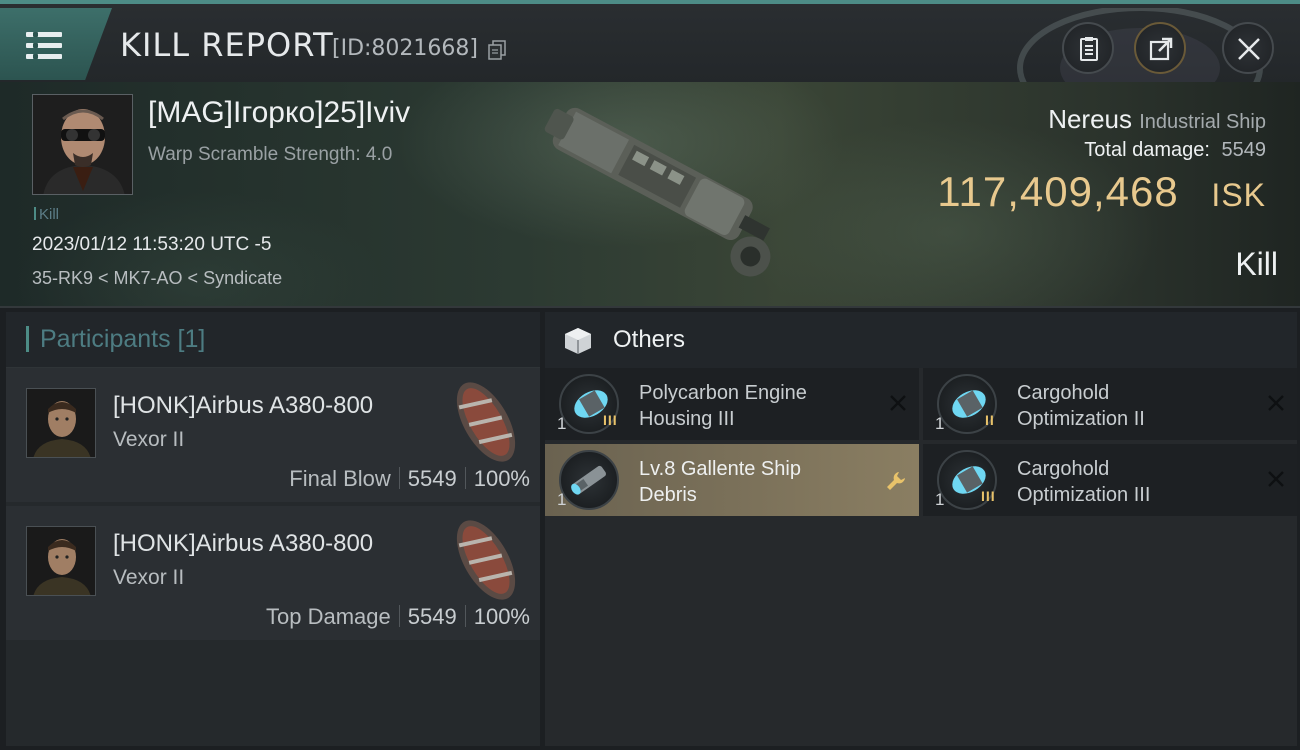 The width and height of the screenshot is (1300, 750). Describe the element at coordinates (723, 406) in the screenshot. I see `item-name: Polycarbon Engine Housing III` at that location.